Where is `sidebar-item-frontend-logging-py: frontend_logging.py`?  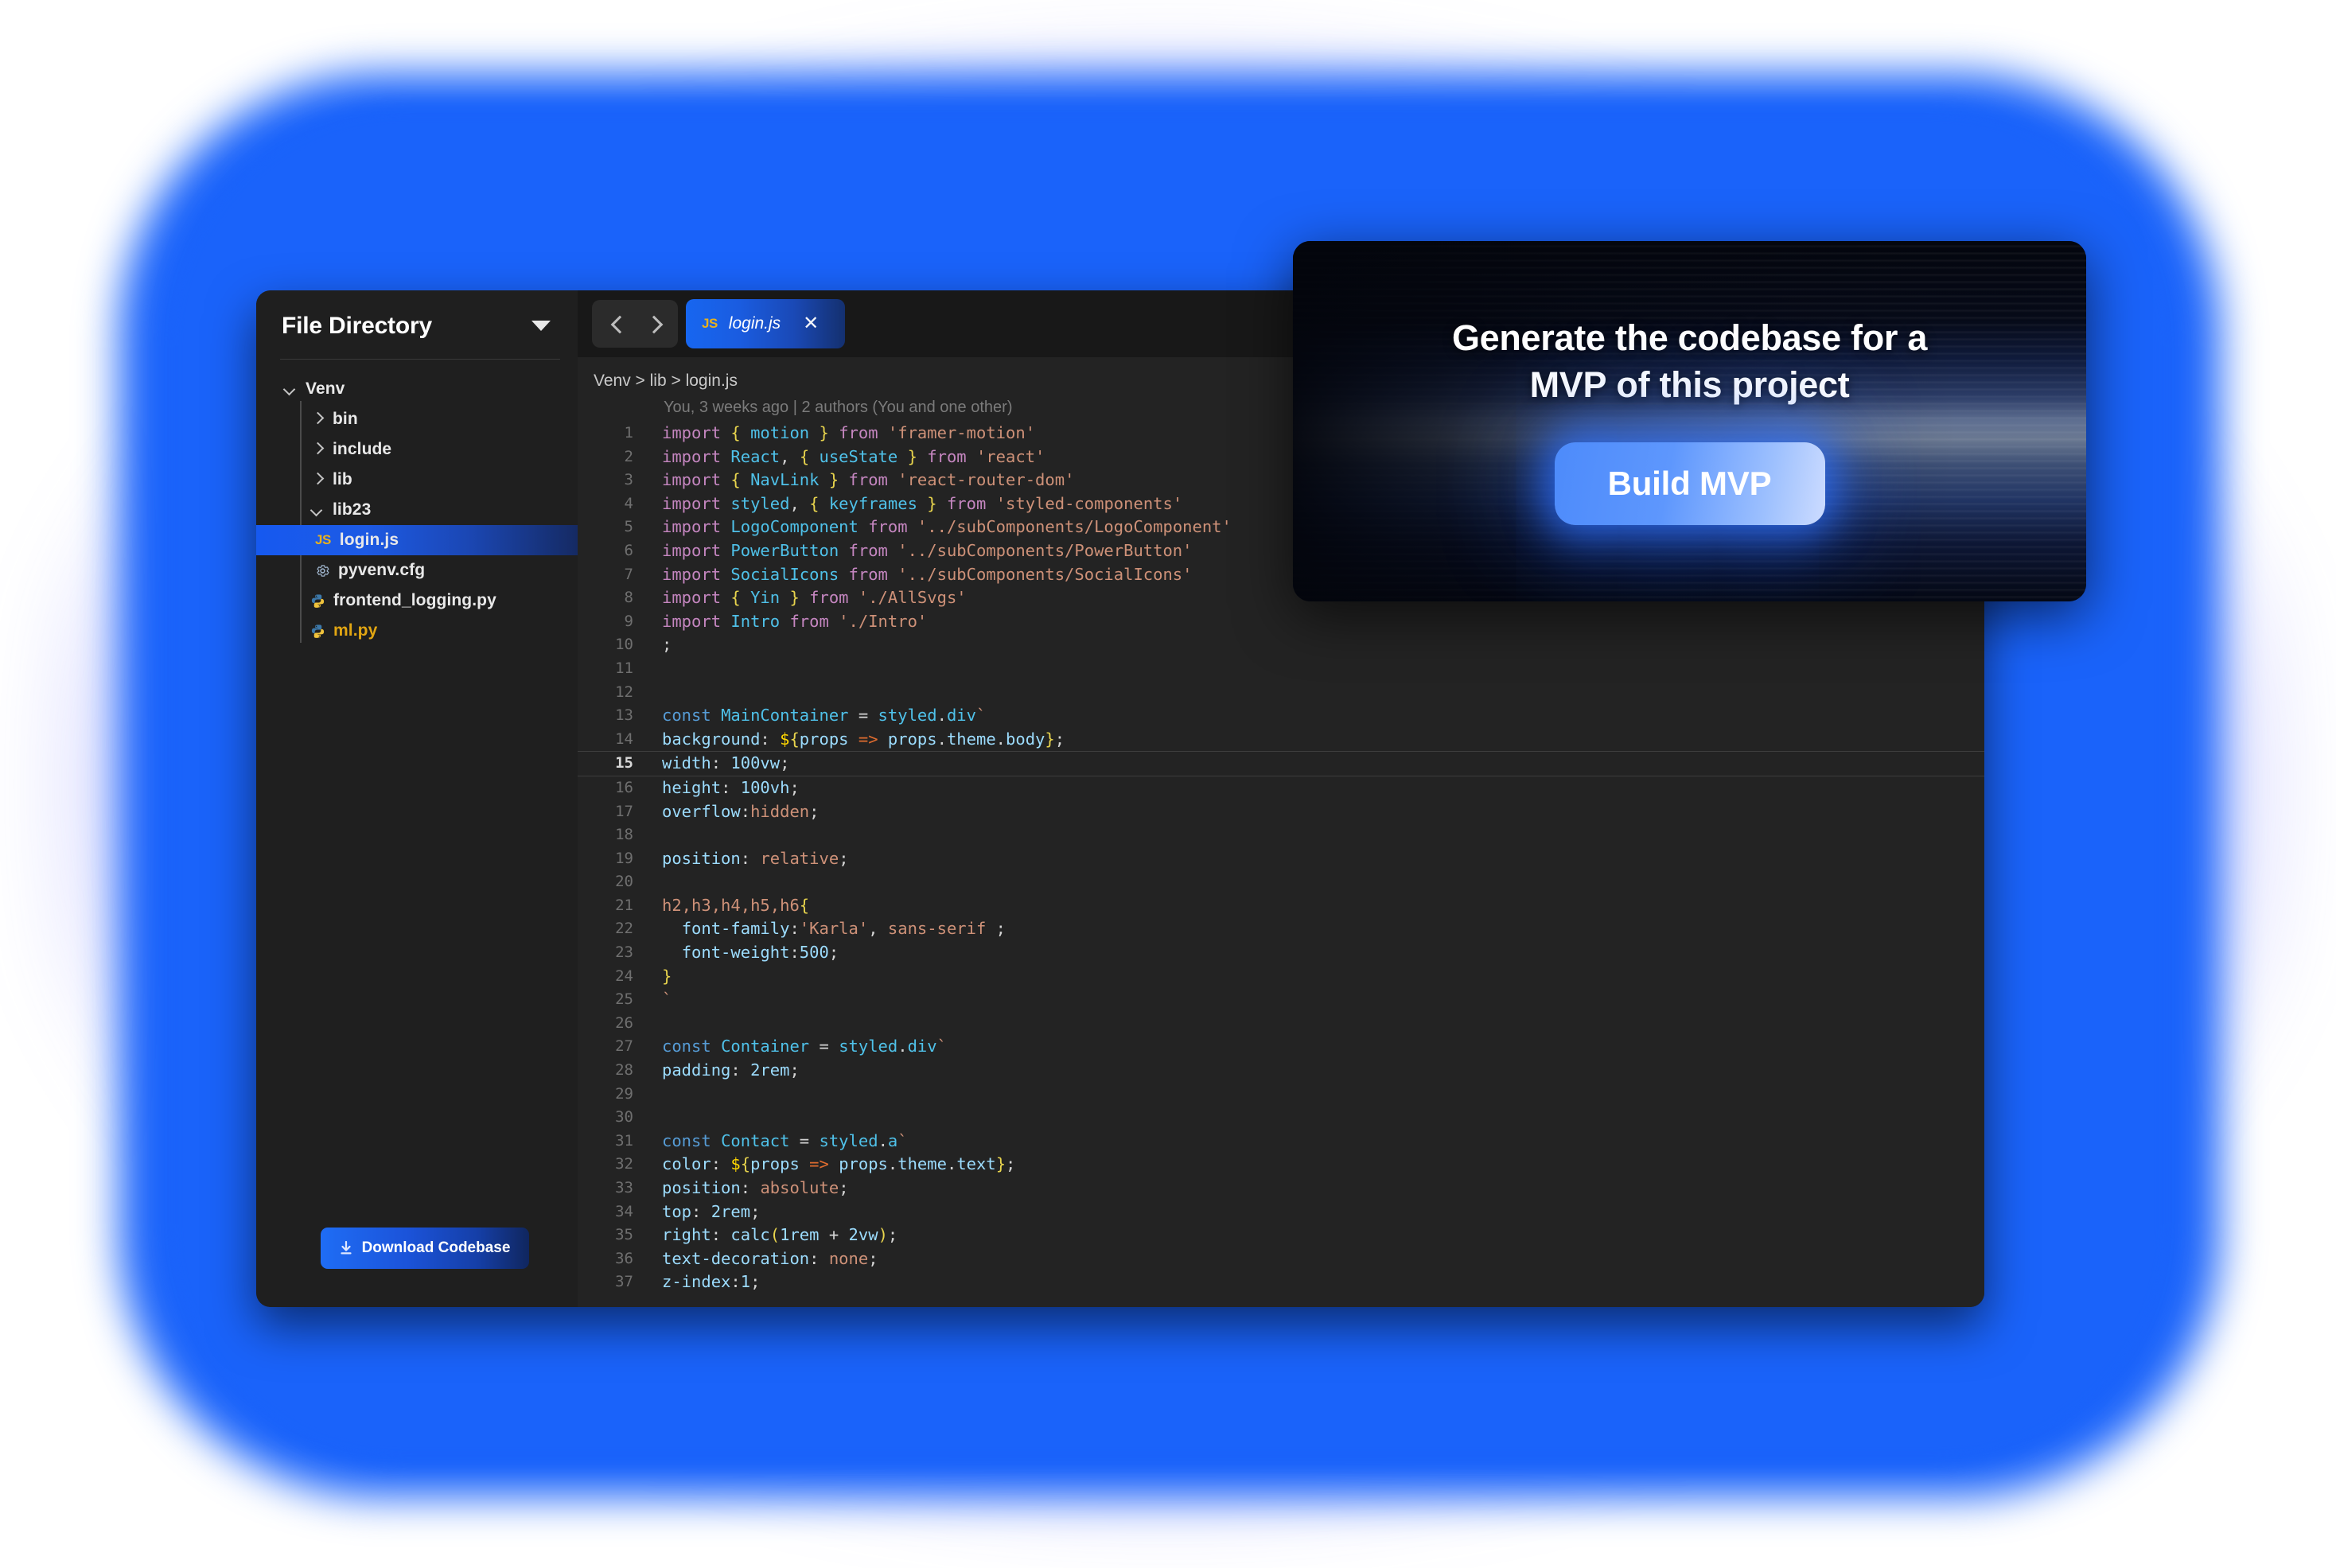
sidebar-item-frontend-logging-py: frontend_logging.py is located at coordinates (417, 601).